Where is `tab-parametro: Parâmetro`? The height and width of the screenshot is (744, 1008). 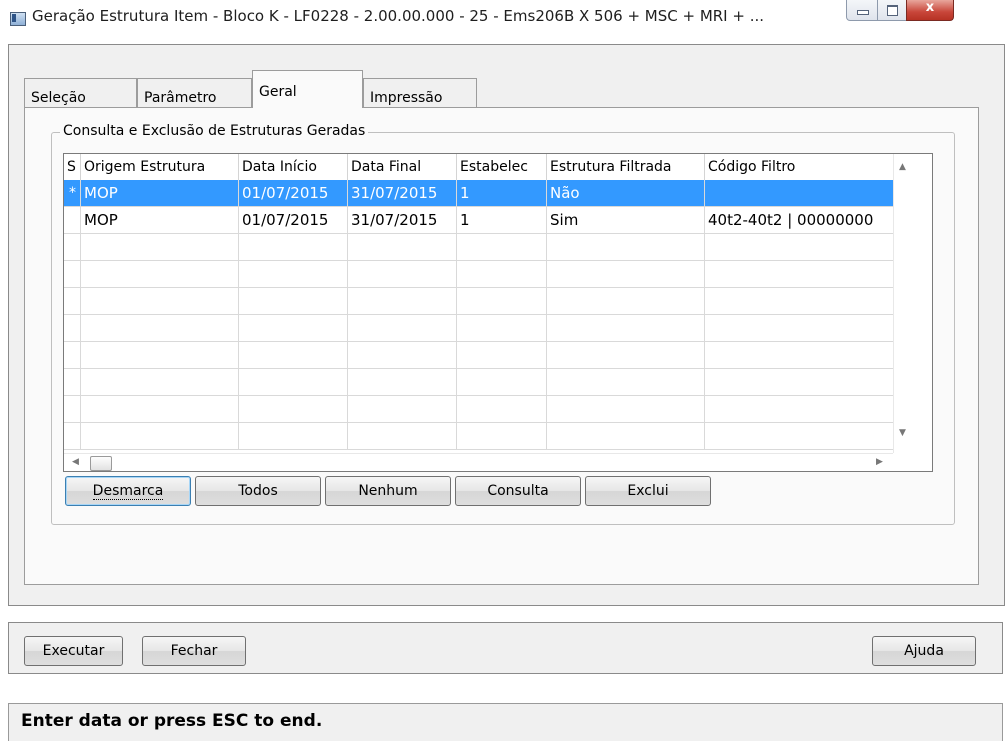
tab-parametro: Parâmetro is located at coordinates (194, 92).